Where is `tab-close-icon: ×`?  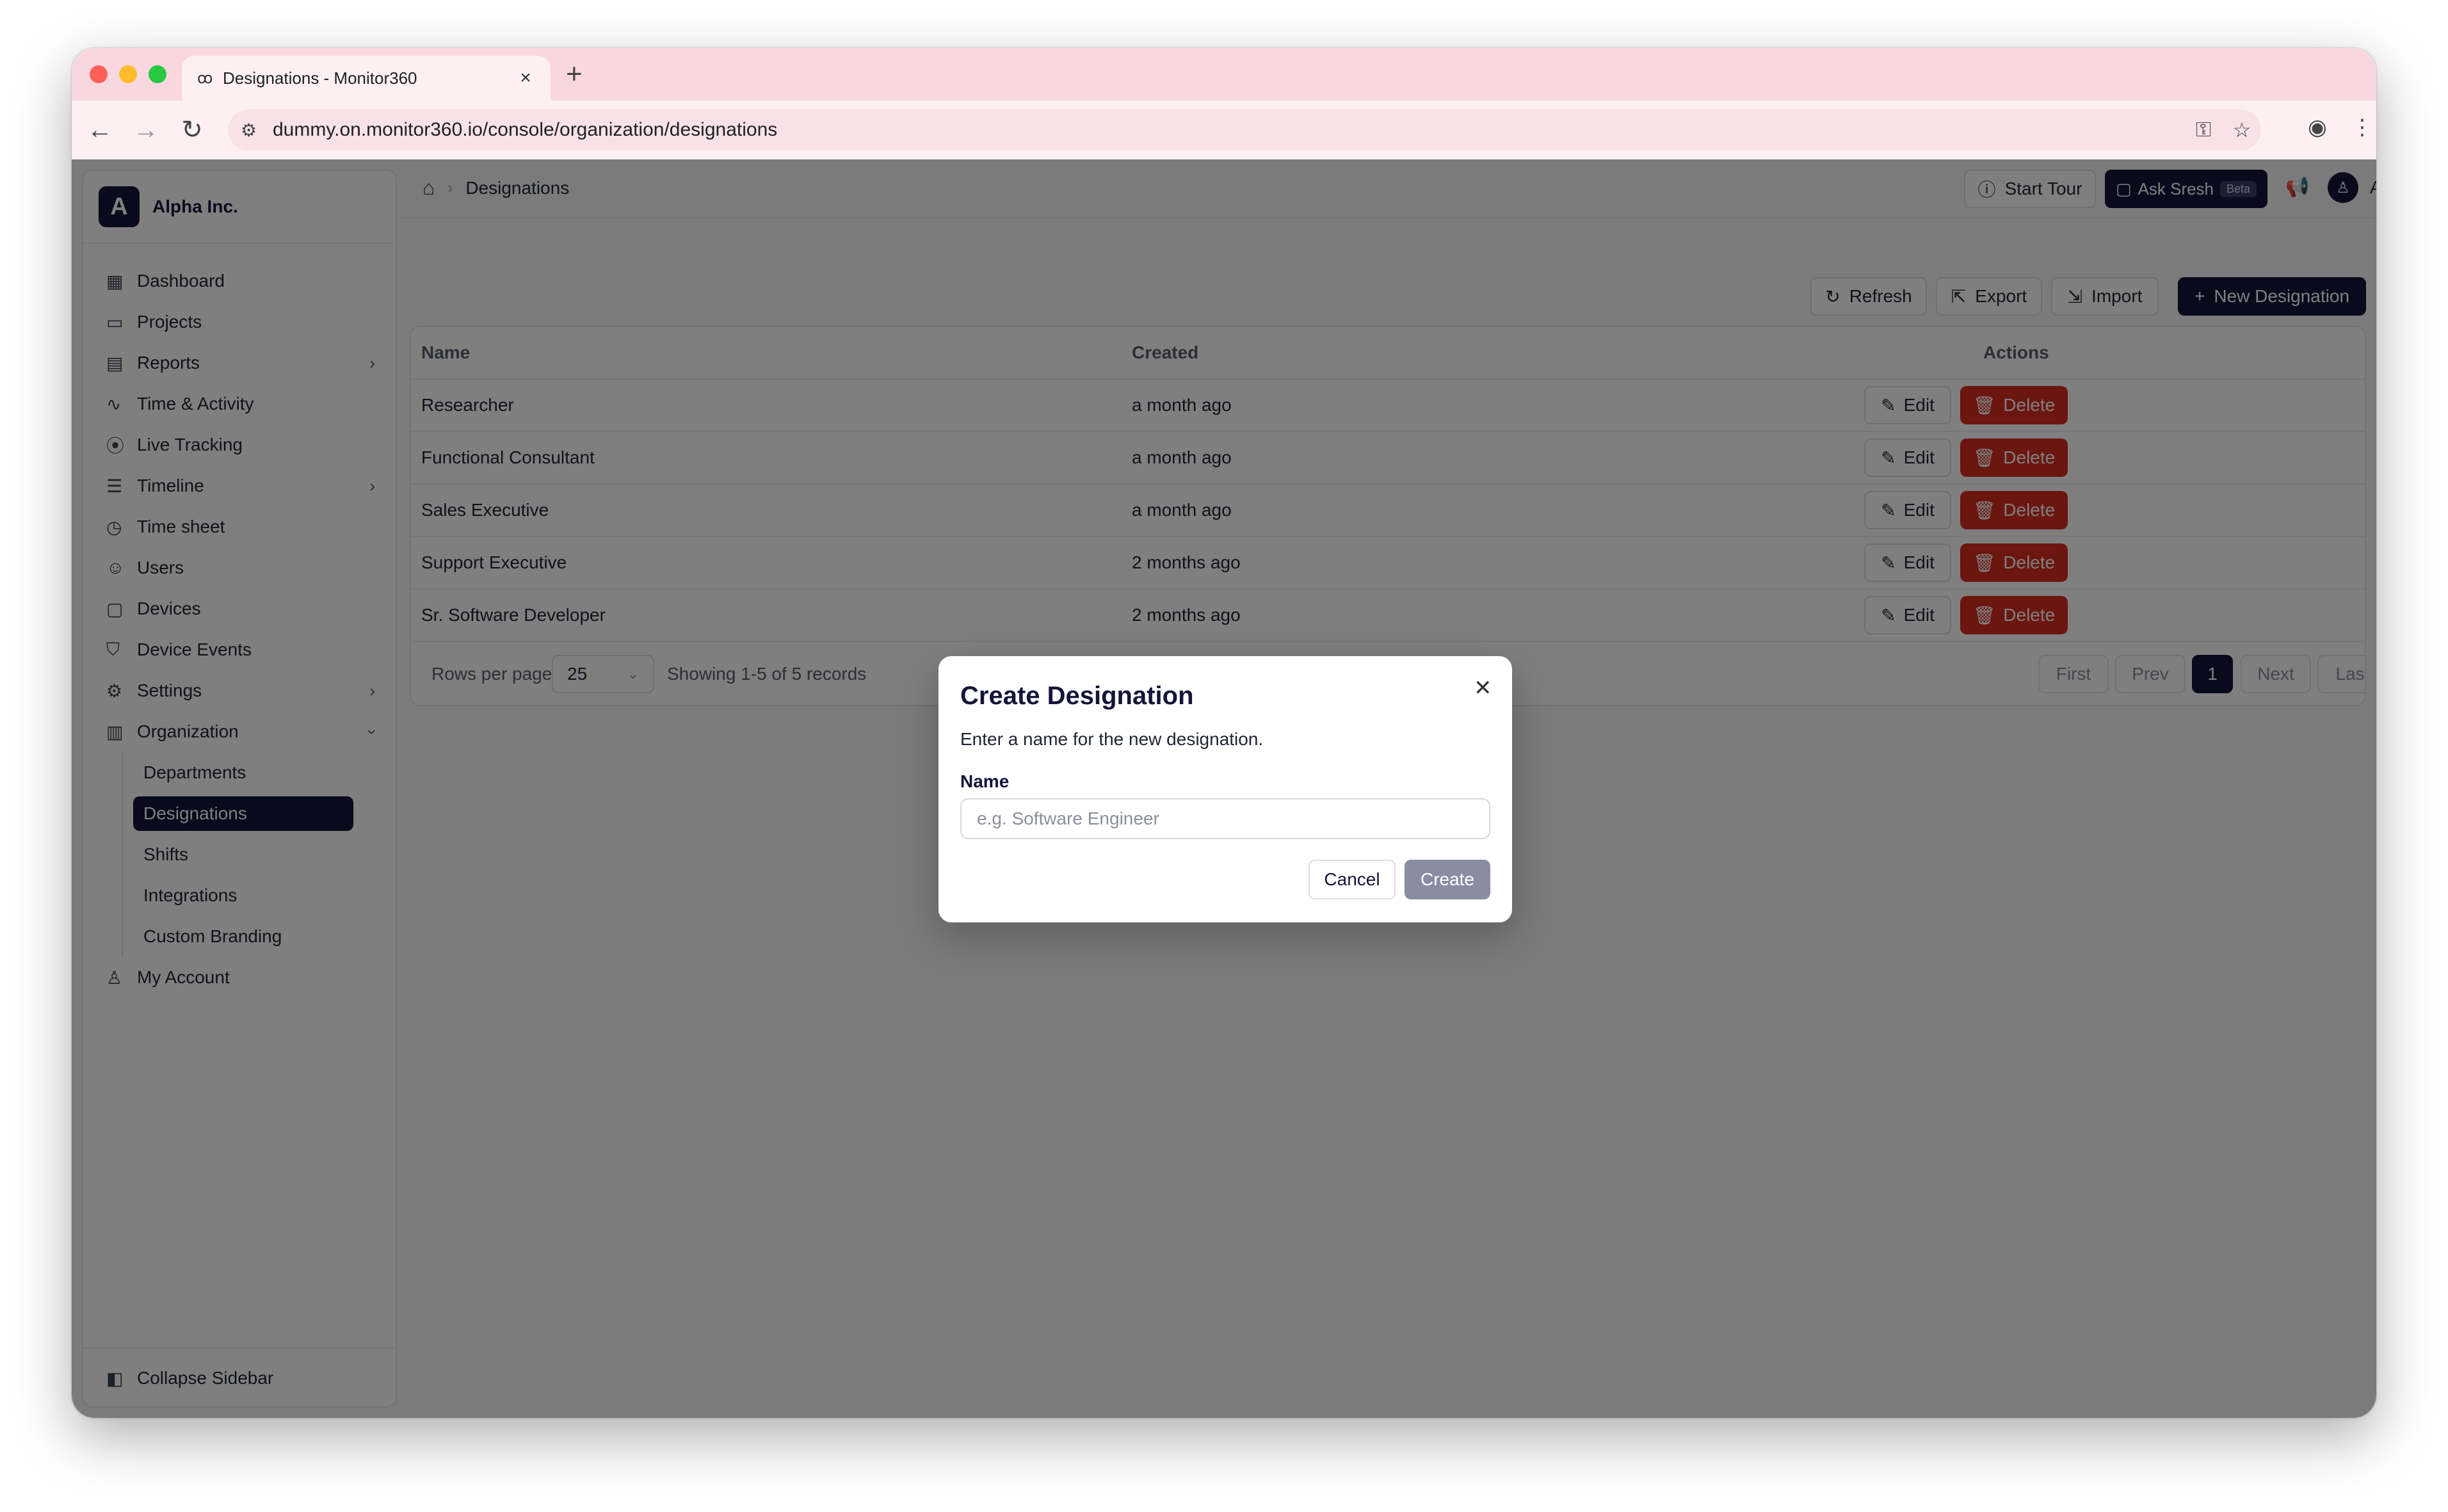
tab-close-icon: × is located at coordinates (525, 78).